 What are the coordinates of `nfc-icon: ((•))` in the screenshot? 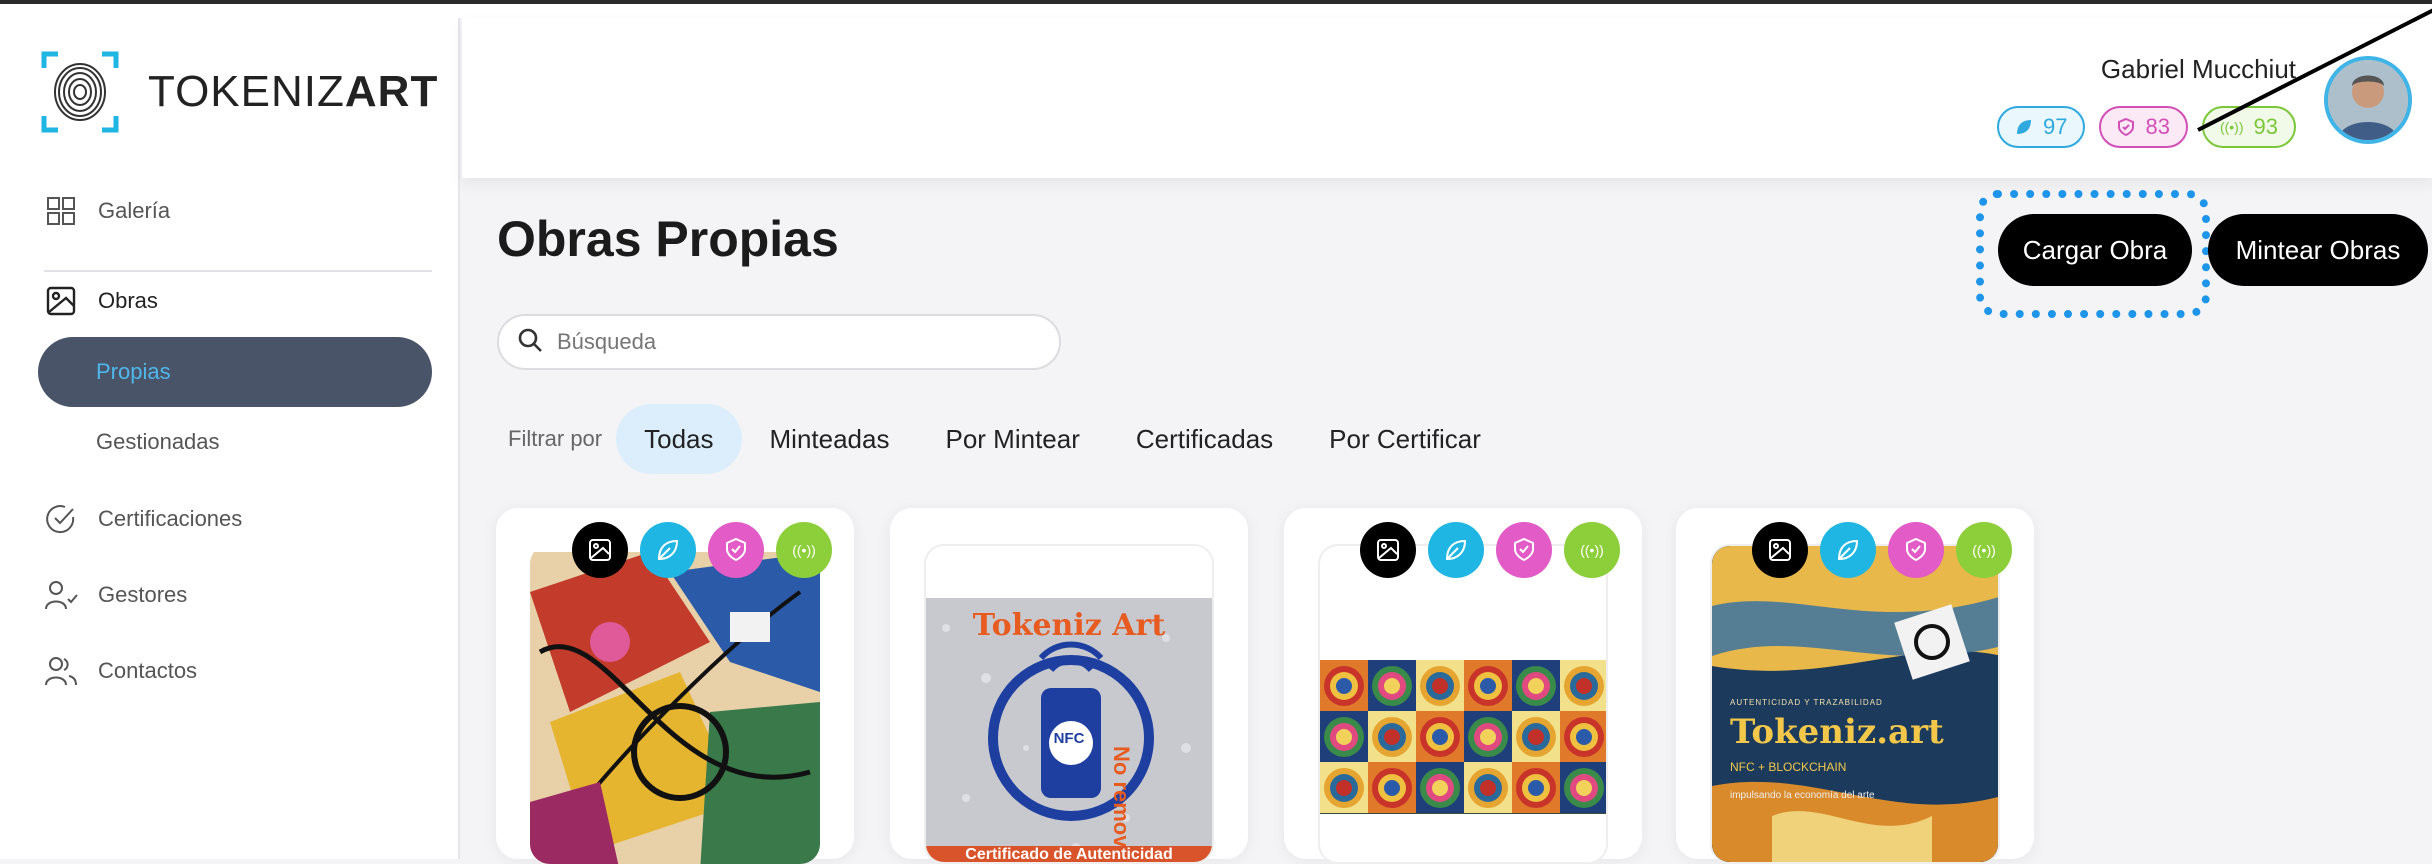 It's located at (2231, 127).